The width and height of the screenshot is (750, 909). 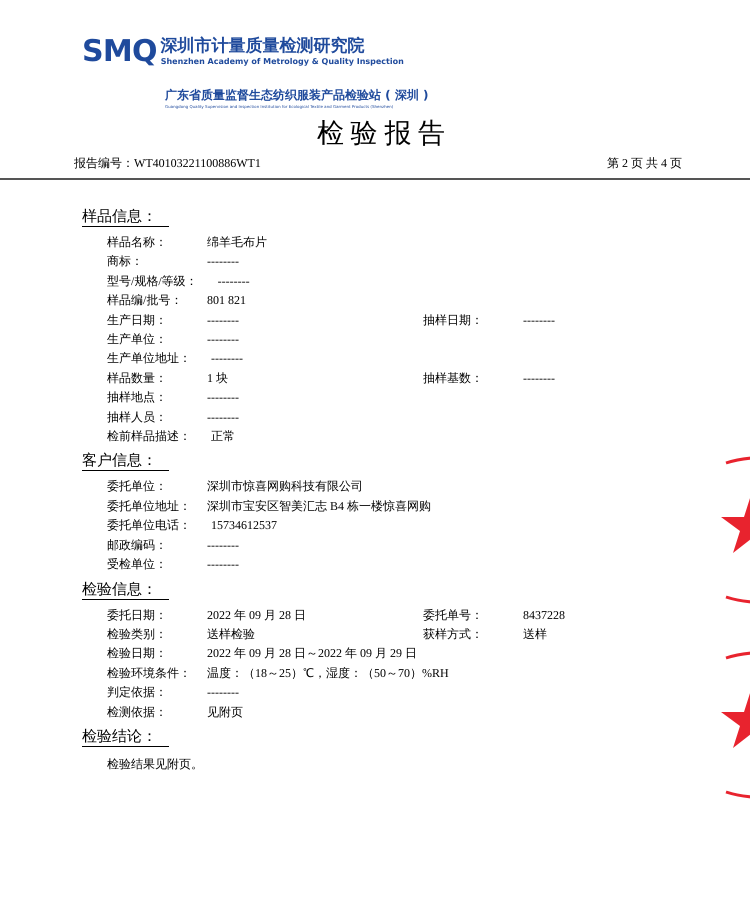 What do you see at coordinates (226, 301) in the screenshot?
I see `field-value: 801 821` at bounding box center [226, 301].